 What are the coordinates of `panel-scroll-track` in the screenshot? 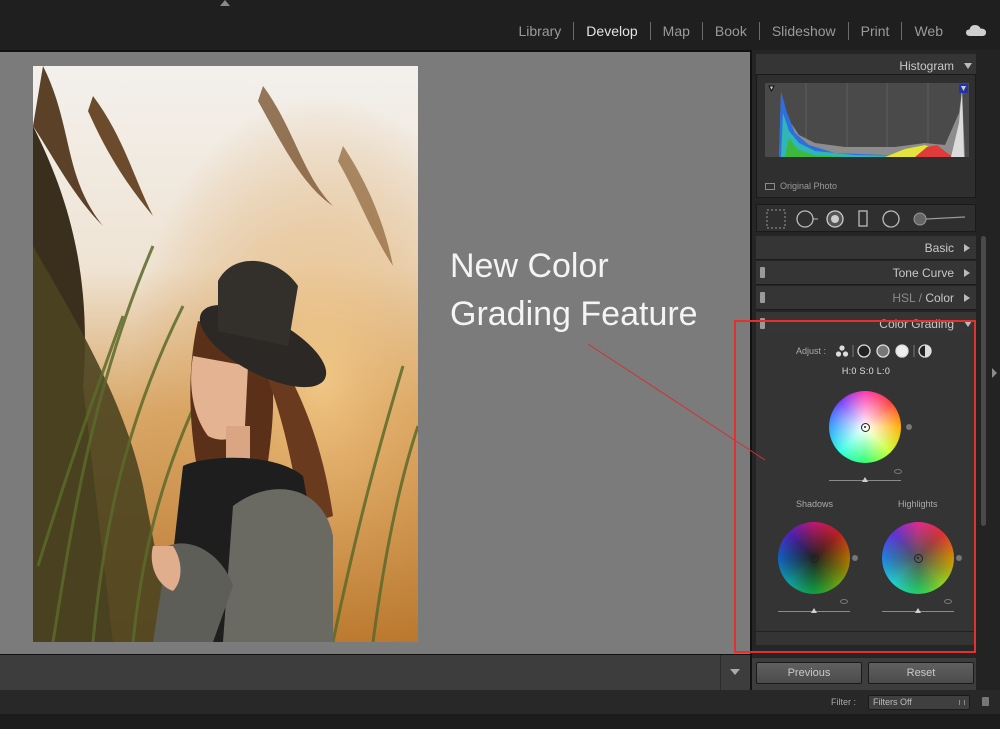 It's located at (988, 370).